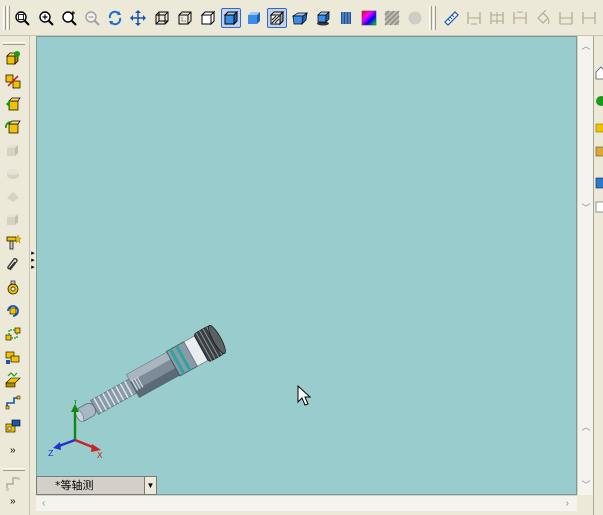 The height and width of the screenshot is (515, 603). I want to click on view-orientation-dropdown: *等轴测 ▼, so click(96, 485).